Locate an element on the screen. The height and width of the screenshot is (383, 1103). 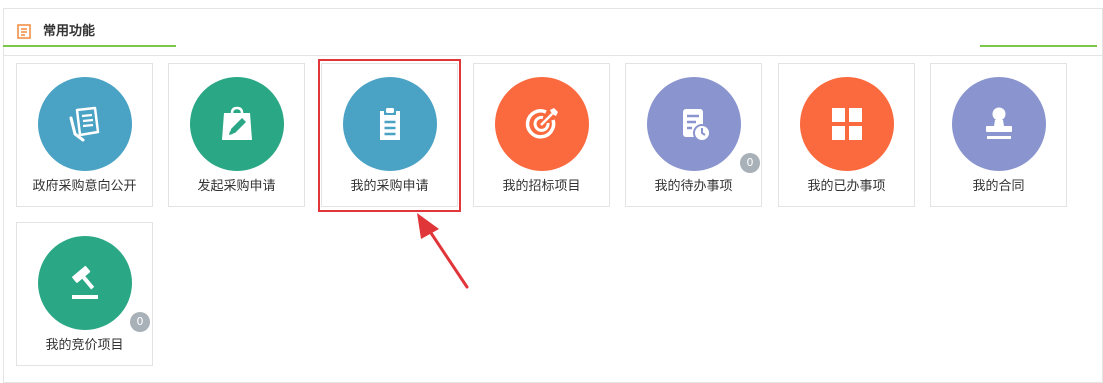
pending-count-badge: 0 is located at coordinates (750, 163).